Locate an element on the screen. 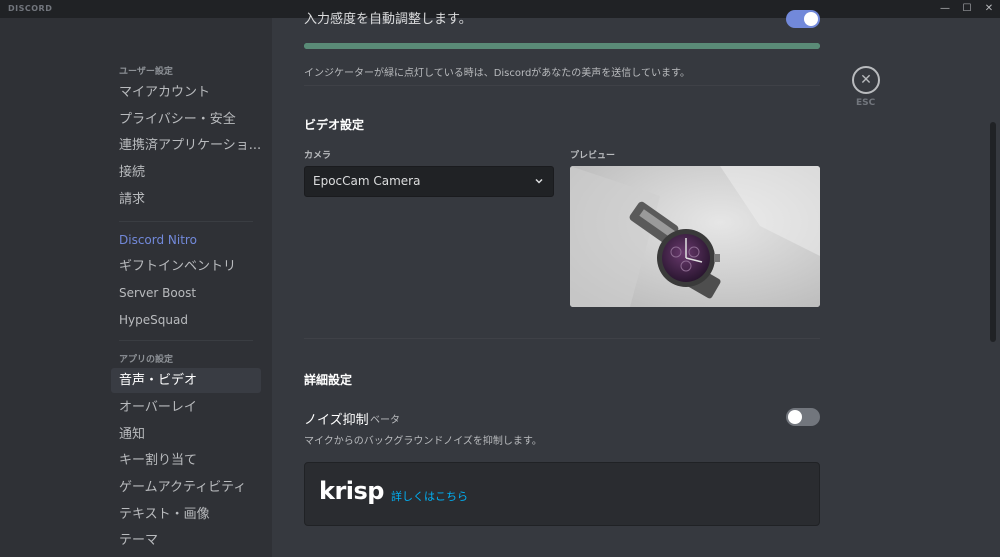 This screenshot has width=1000, height=557. sidebar-item-text-images: テキスト・画像 is located at coordinates (186, 514).